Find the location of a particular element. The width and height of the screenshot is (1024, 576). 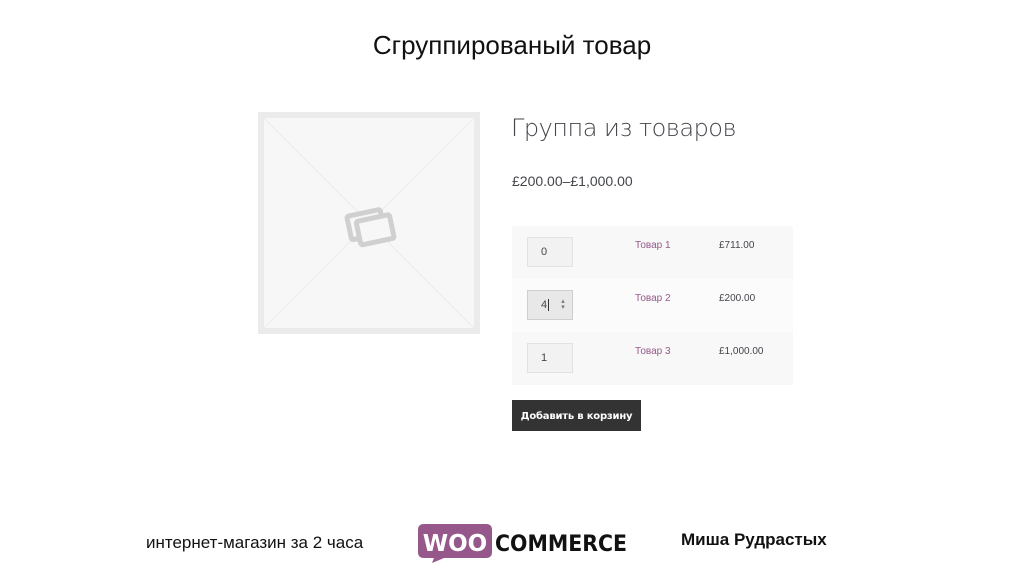

logo-woo-text: WOO is located at coordinates (455, 544).